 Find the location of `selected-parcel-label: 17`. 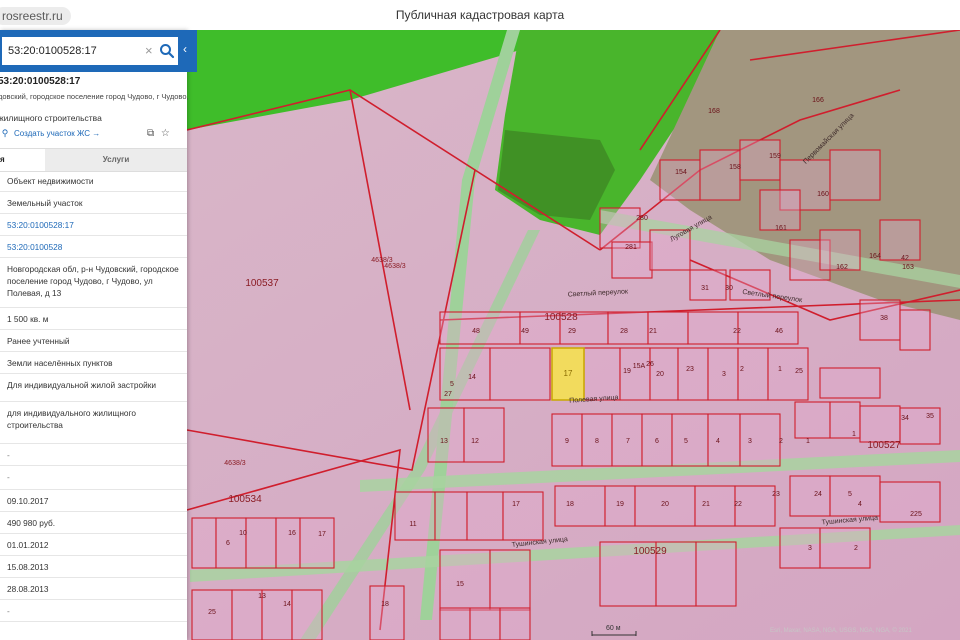

selected-parcel-label: 17 is located at coordinates (568, 373).